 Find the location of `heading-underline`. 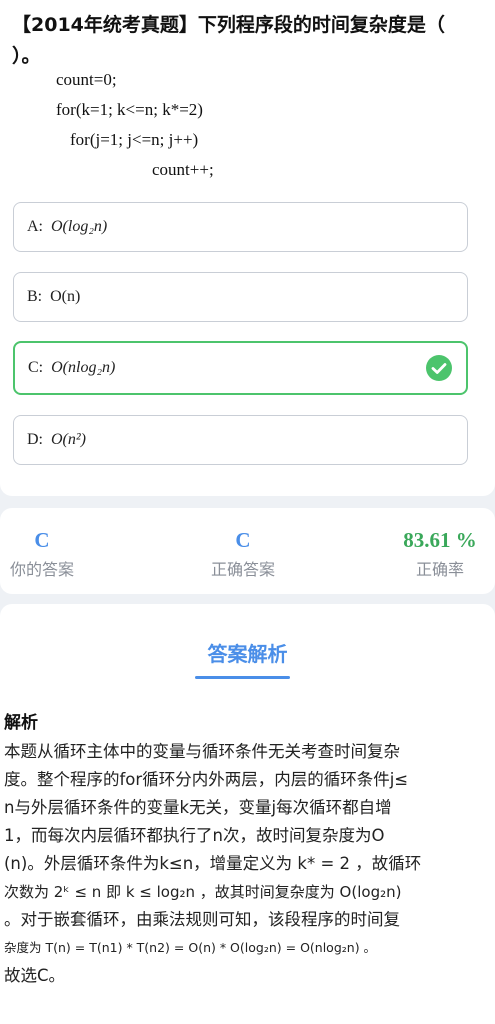

heading-underline is located at coordinates (242, 677).